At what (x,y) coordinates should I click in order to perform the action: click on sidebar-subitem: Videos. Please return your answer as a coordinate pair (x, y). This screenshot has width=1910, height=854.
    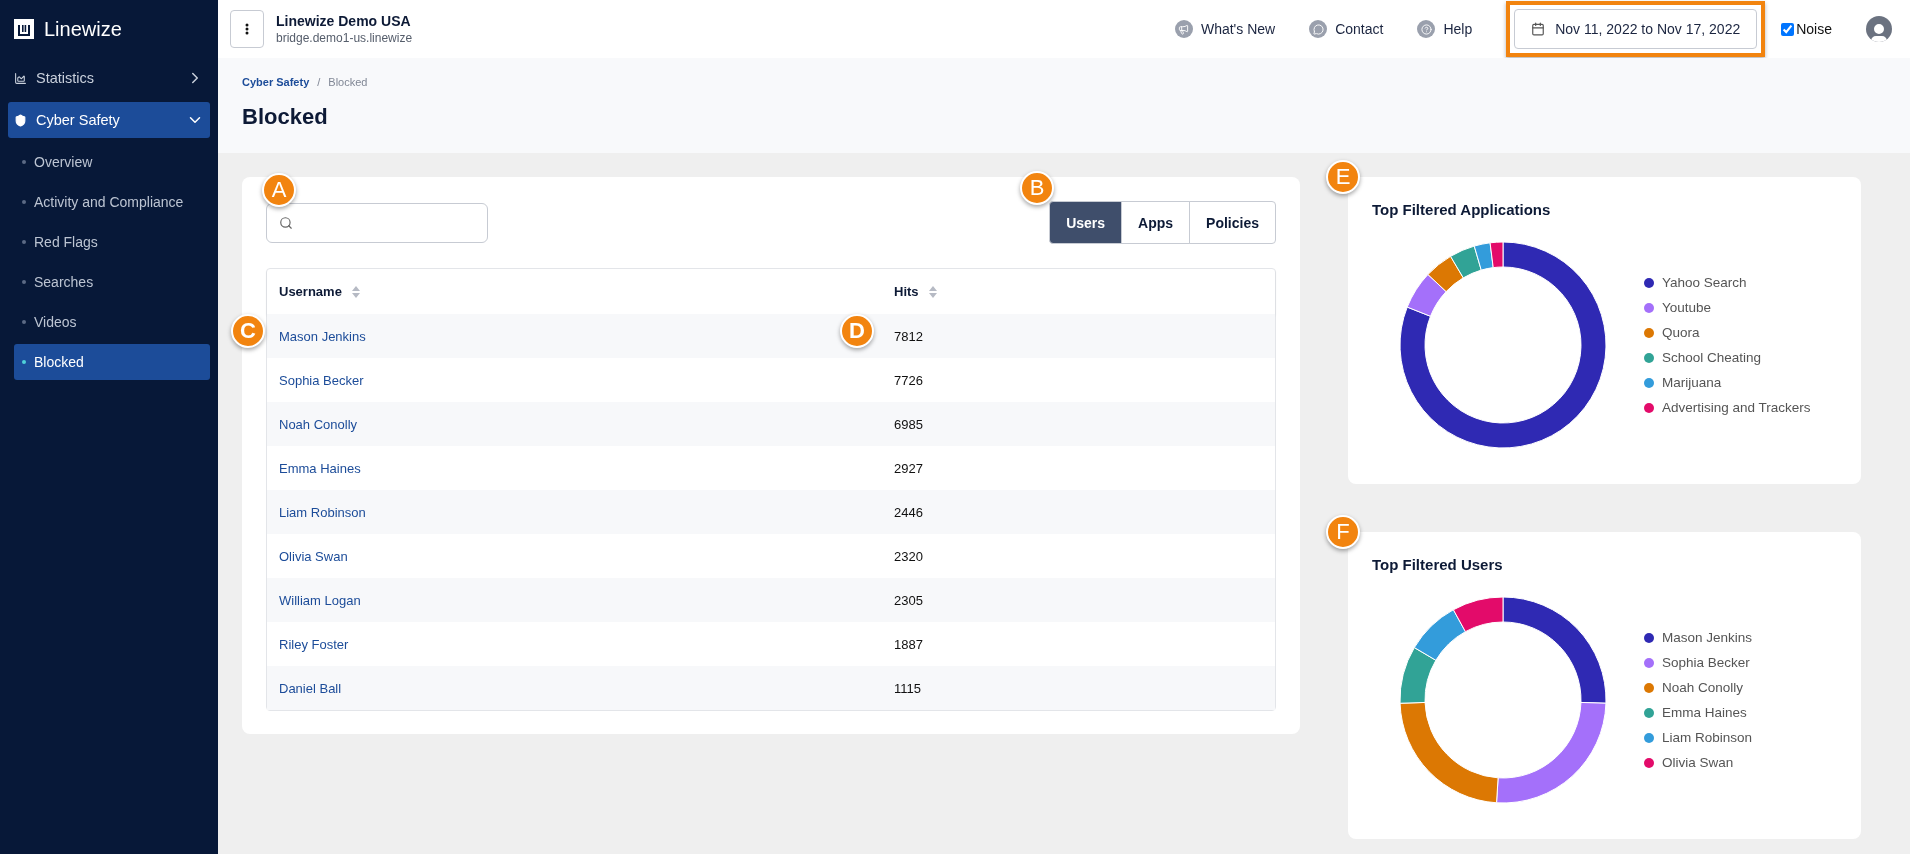
    Looking at the image, I should click on (112, 322).